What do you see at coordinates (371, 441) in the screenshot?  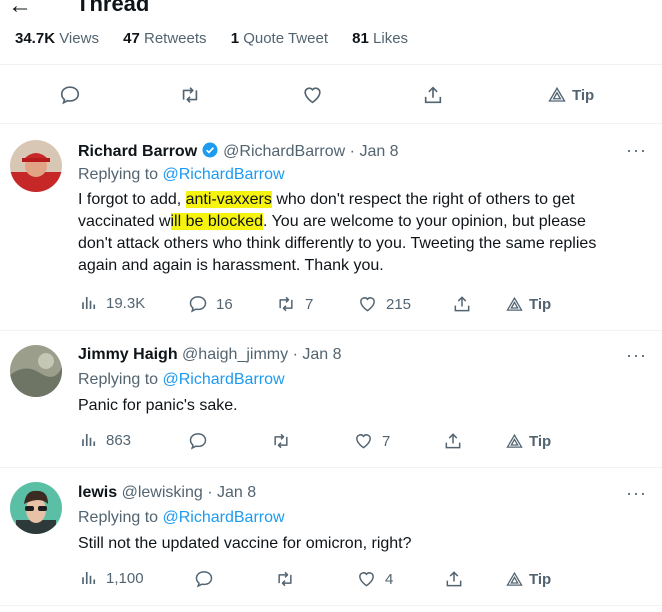 I see `like-button: 7` at bounding box center [371, 441].